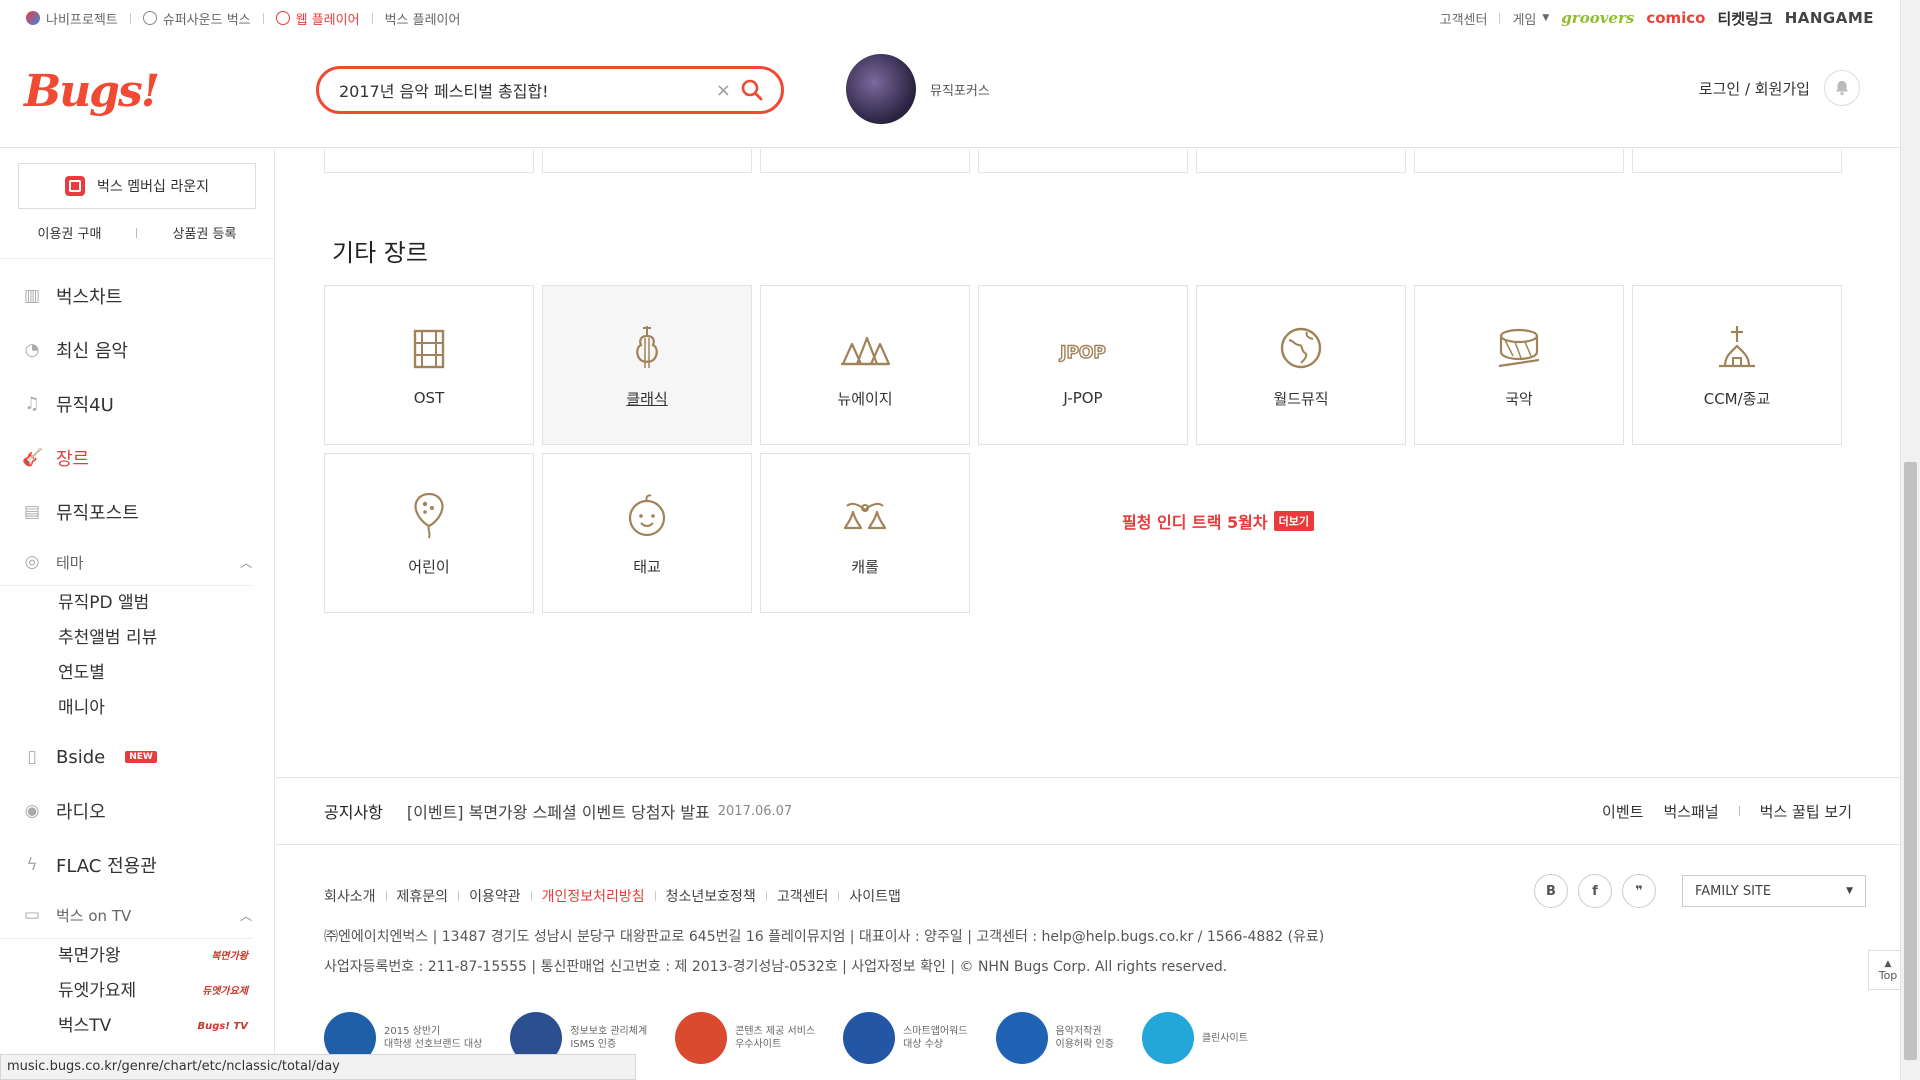 Image resolution: width=1920 pixels, height=1080 pixels. What do you see at coordinates (593, 896) in the screenshot?
I see `footer-link: 개인정보처리방침` at bounding box center [593, 896].